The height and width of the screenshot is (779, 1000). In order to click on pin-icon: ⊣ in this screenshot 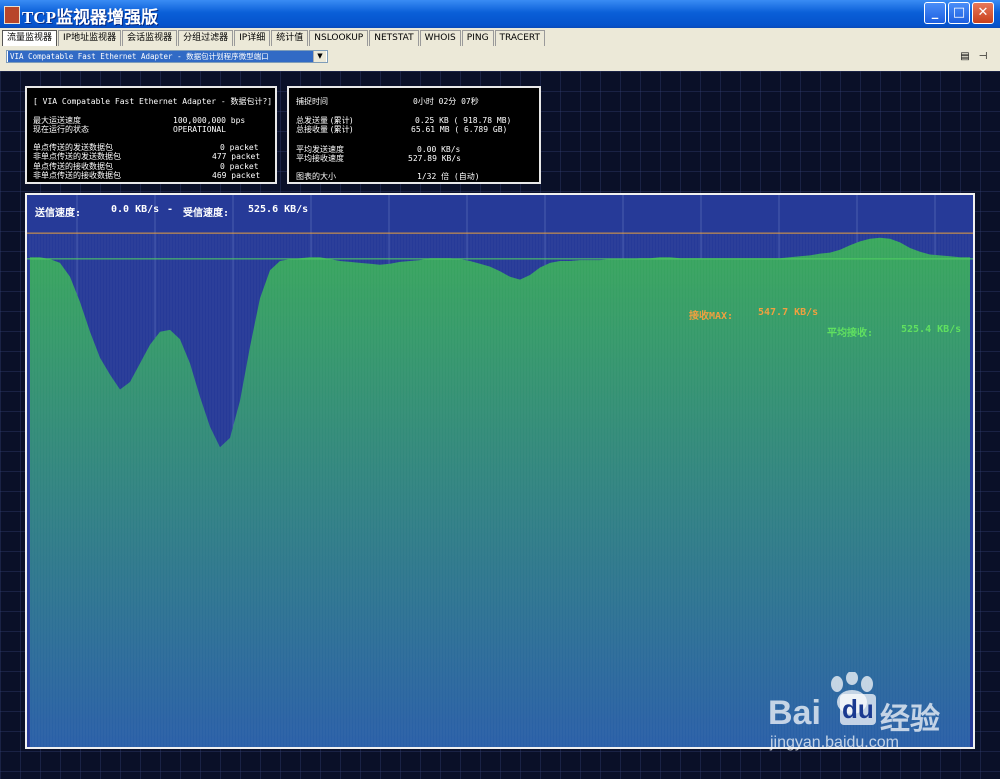, I will do `click(983, 56)`.